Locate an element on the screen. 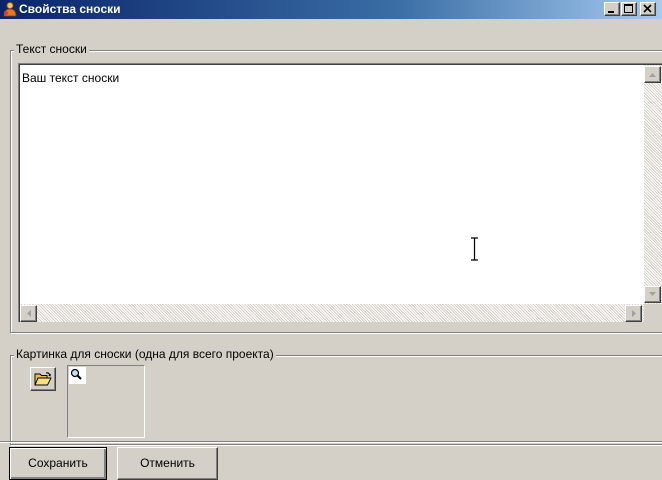 This screenshot has width=662, height=480. footnote-text-legend: Текст сноски is located at coordinates (51, 49).